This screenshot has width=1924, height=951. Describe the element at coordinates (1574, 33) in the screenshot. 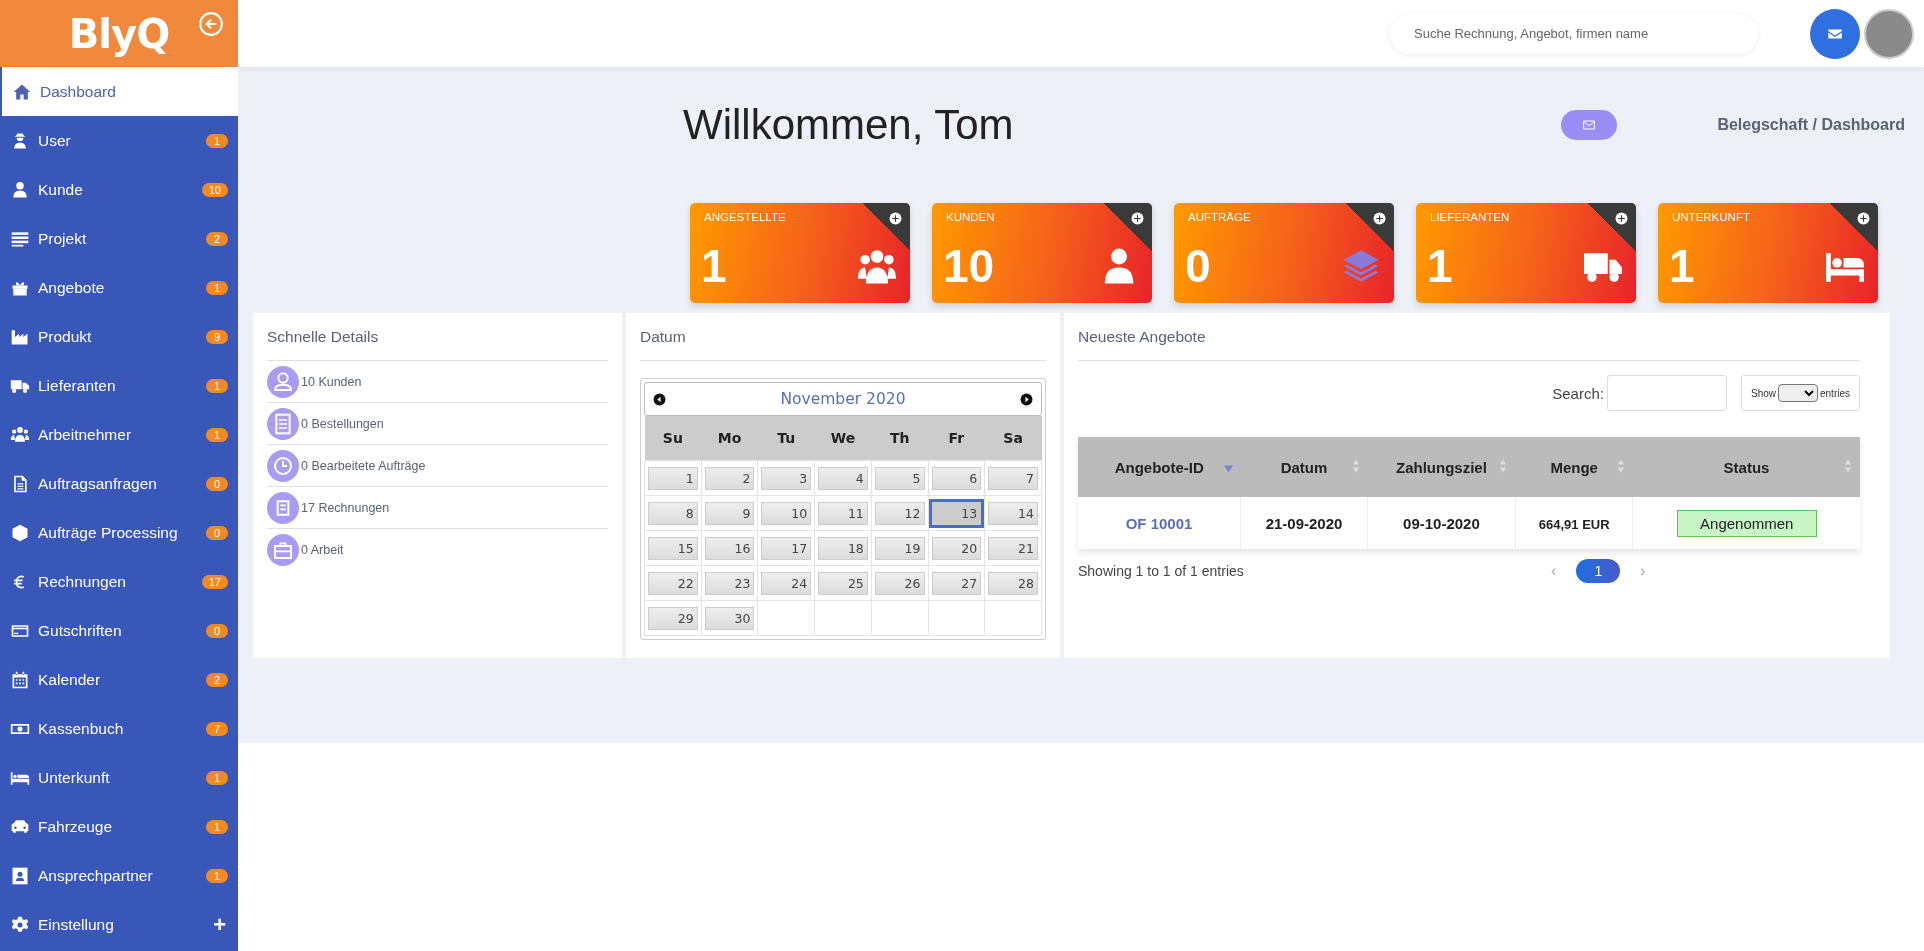

I see `search-field: Suche Rechnung, Angebot, firmen name` at that location.